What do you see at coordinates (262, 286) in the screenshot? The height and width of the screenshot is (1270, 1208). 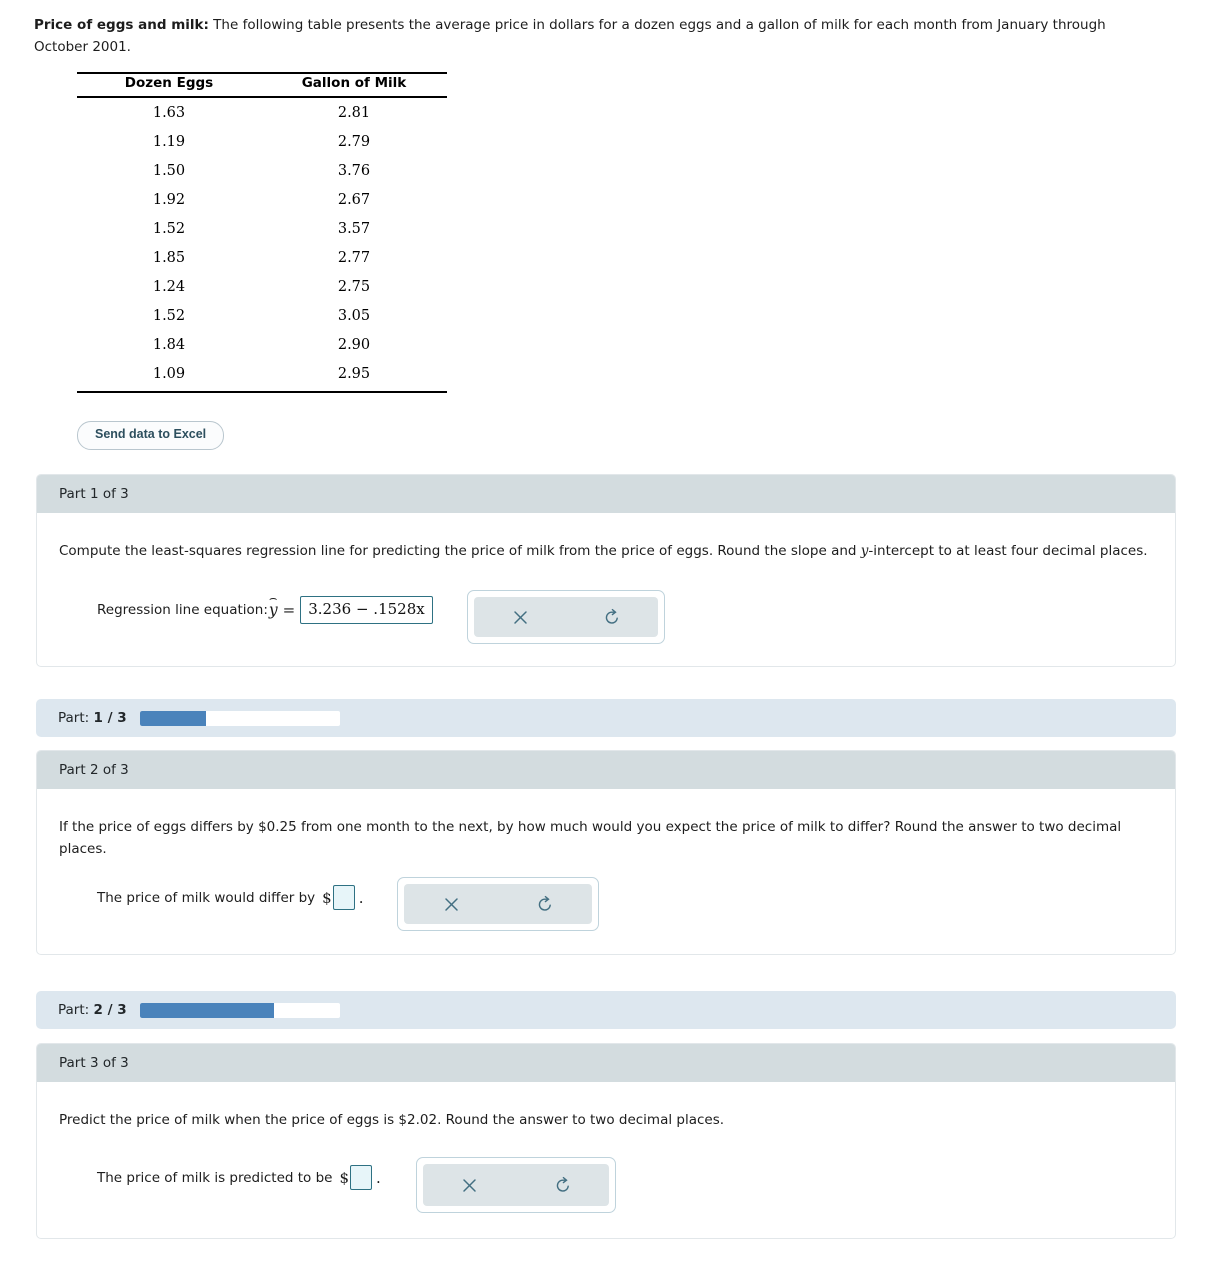 I see `table-row: 1.24 2.75` at bounding box center [262, 286].